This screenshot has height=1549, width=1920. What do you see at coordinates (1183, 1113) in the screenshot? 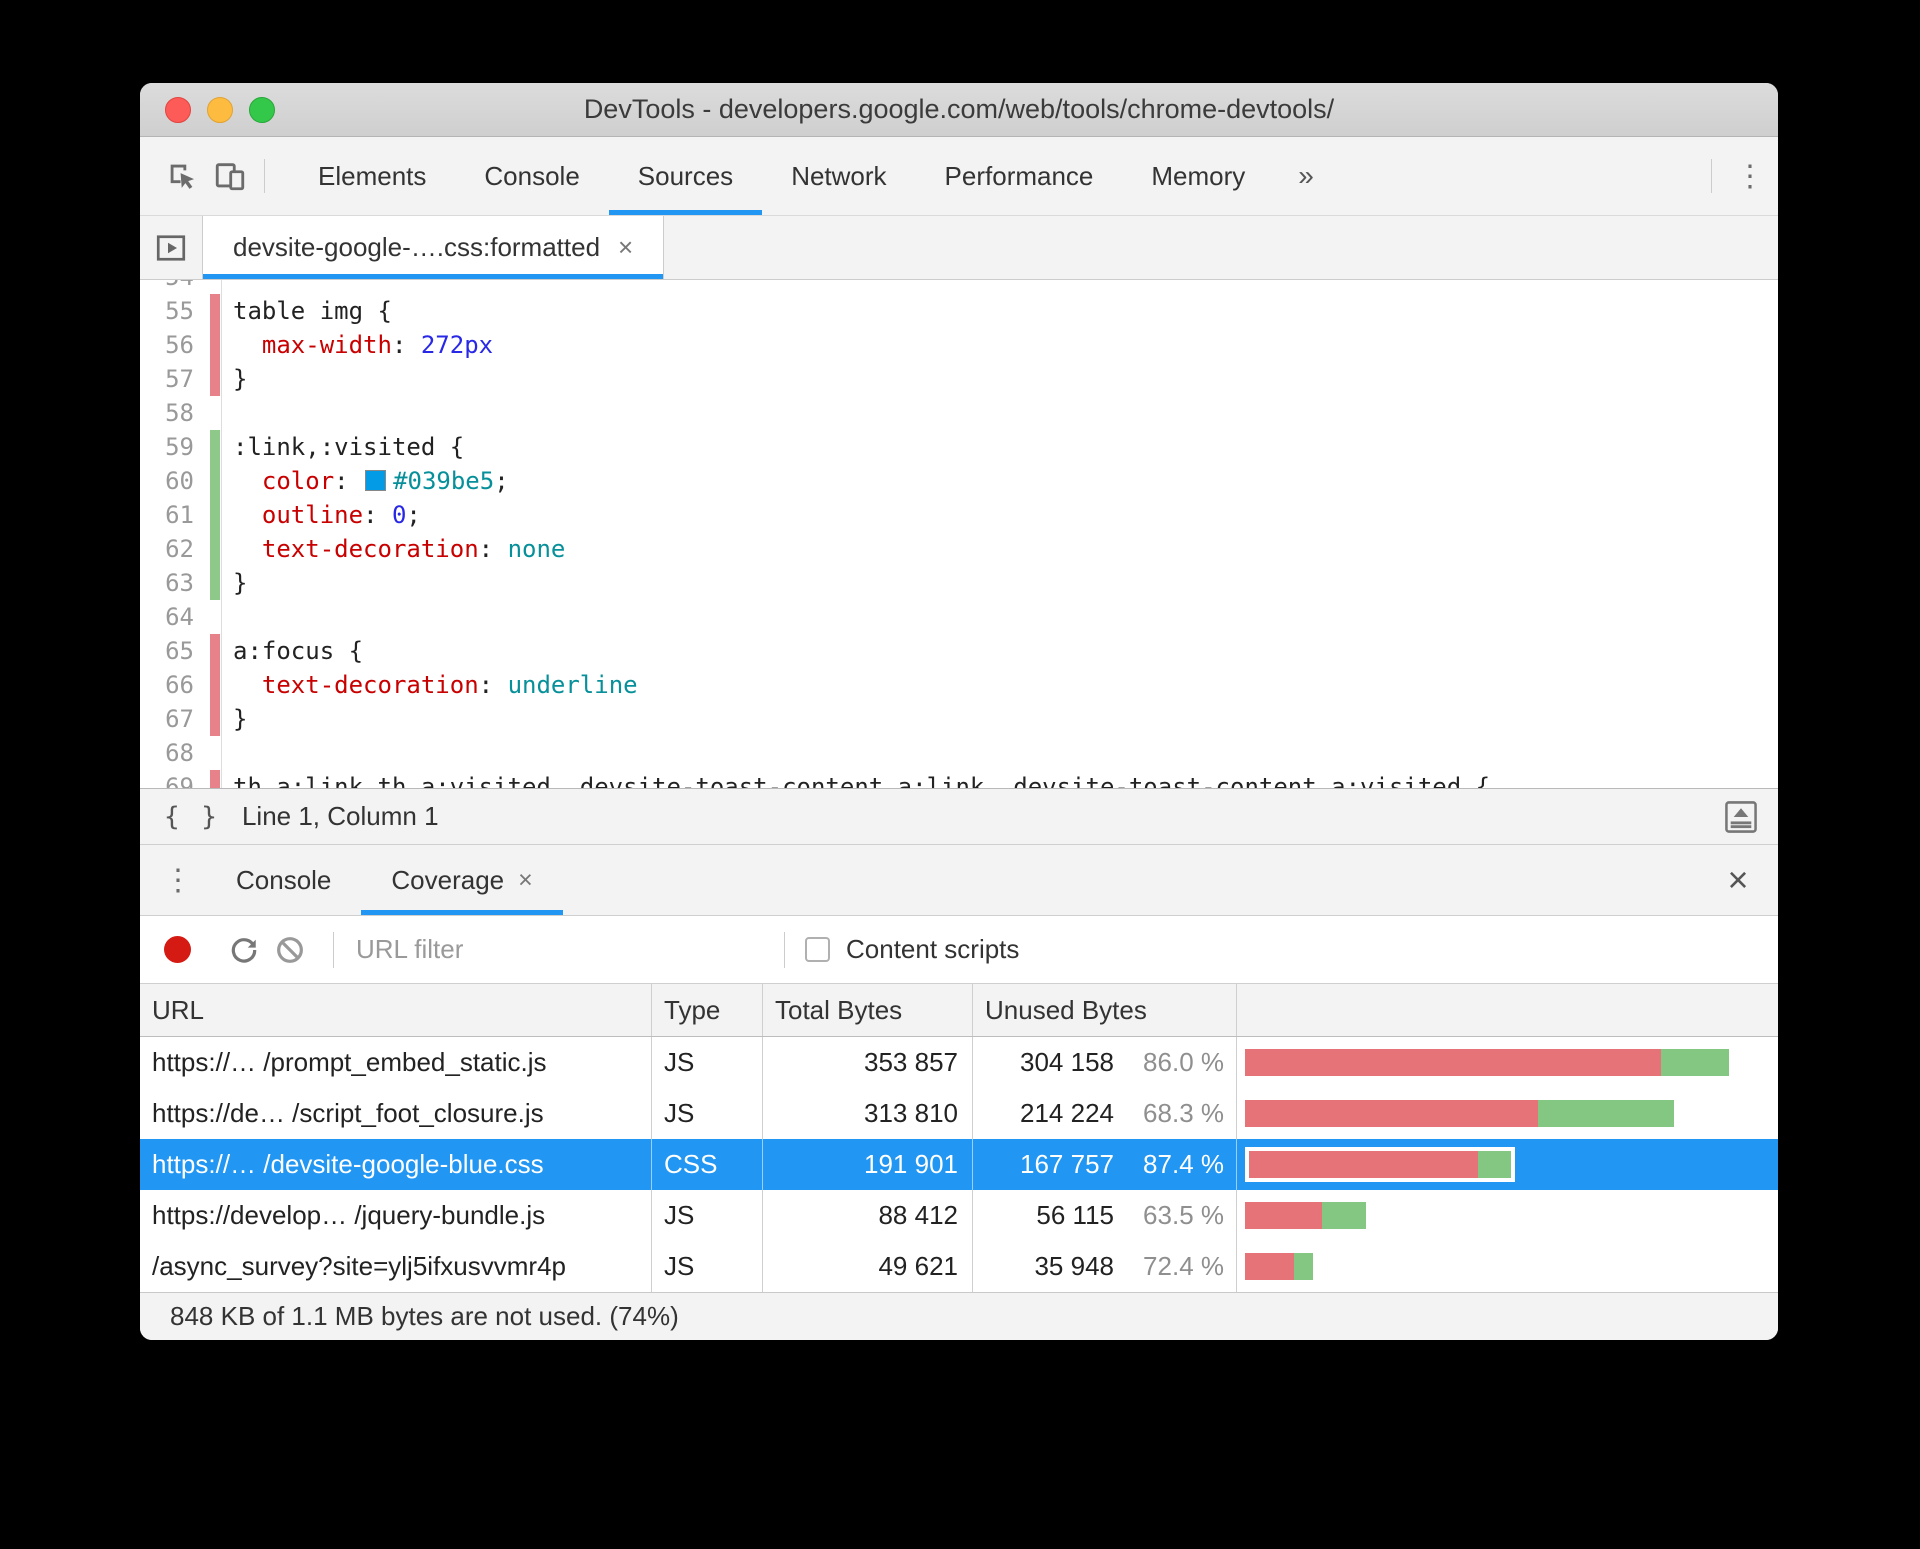
I see `cell-unused-percent: 68.3 %` at bounding box center [1183, 1113].